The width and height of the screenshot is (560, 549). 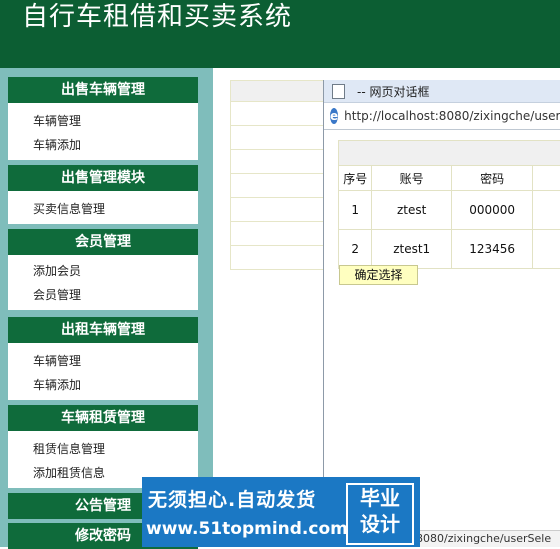 I want to click on watermark-banner: 无须担心.自动发货 www.51topmind.com 毕业 设计, so click(x=281, y=512).